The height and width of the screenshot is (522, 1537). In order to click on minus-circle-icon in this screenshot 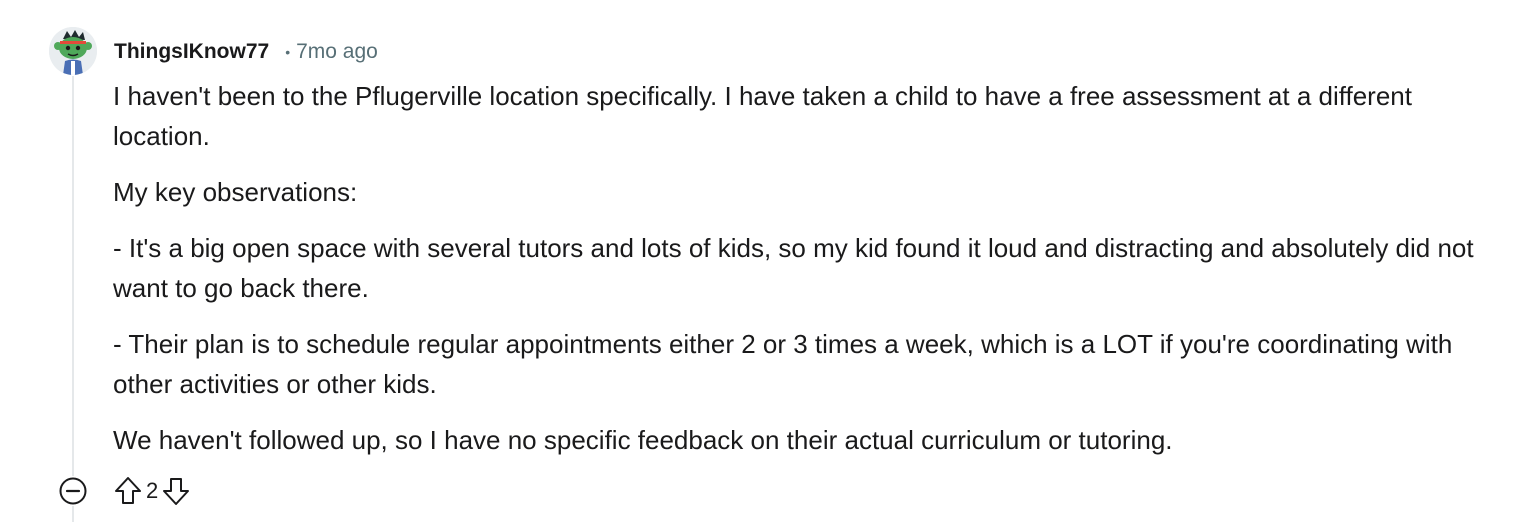, I will do `click(73, 491)`.